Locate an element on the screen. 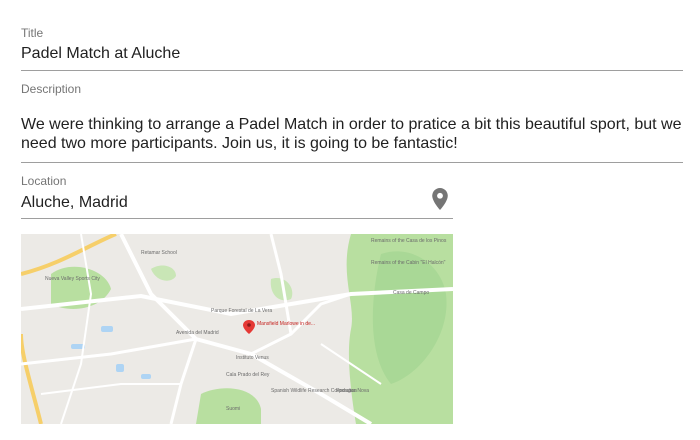 The height and width of the screenshot is (440, 700). title-label: Title is located at coordinates (32, 33).